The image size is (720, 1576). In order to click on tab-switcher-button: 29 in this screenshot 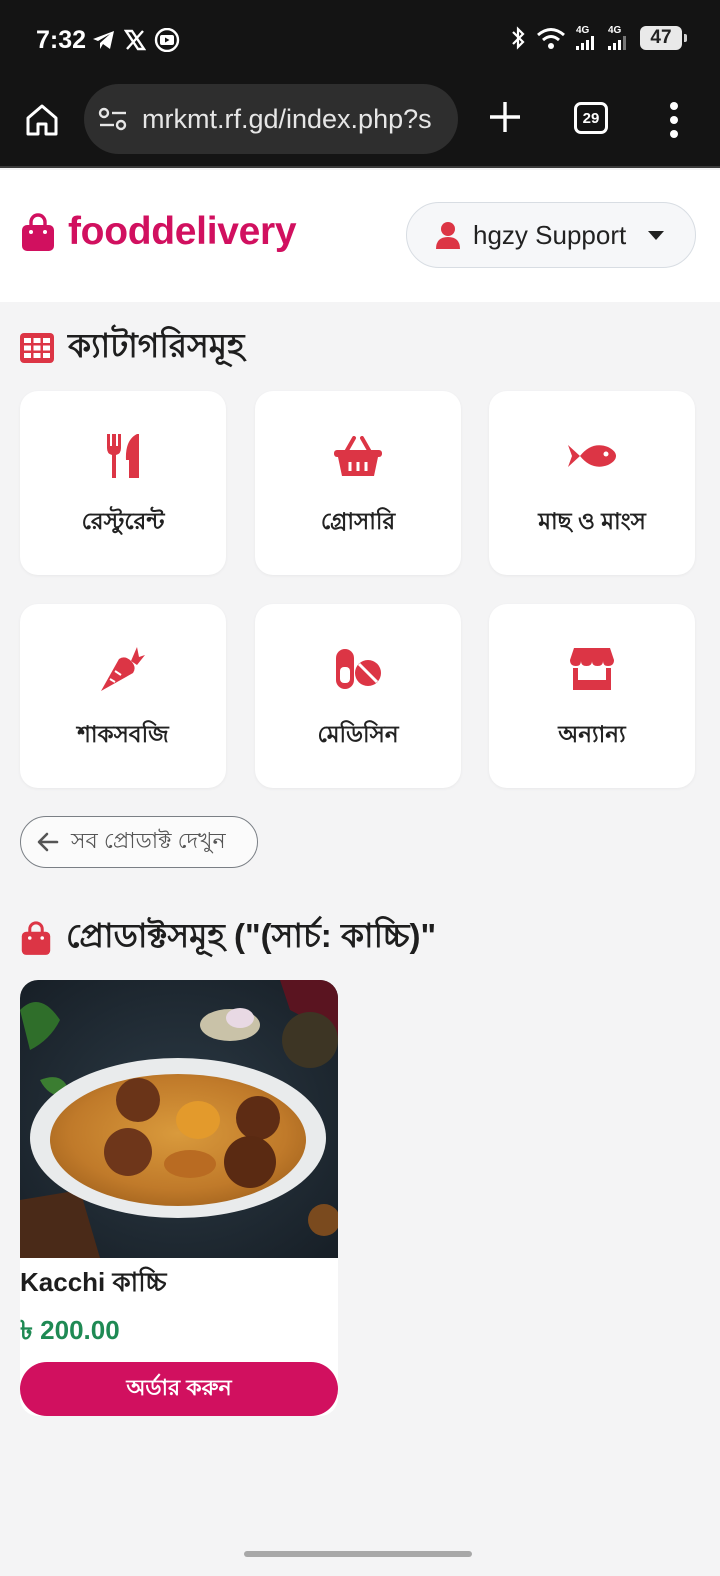, I will do `click(591, 118)`.